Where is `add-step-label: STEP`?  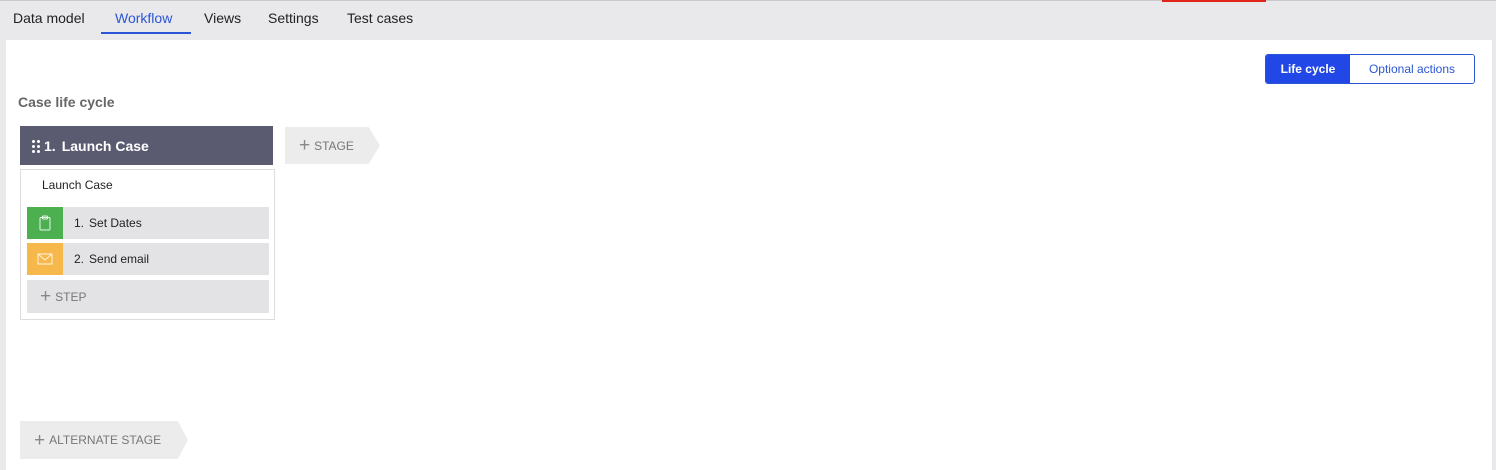 add-step-label: STEP is located at coordinates (71, 296).